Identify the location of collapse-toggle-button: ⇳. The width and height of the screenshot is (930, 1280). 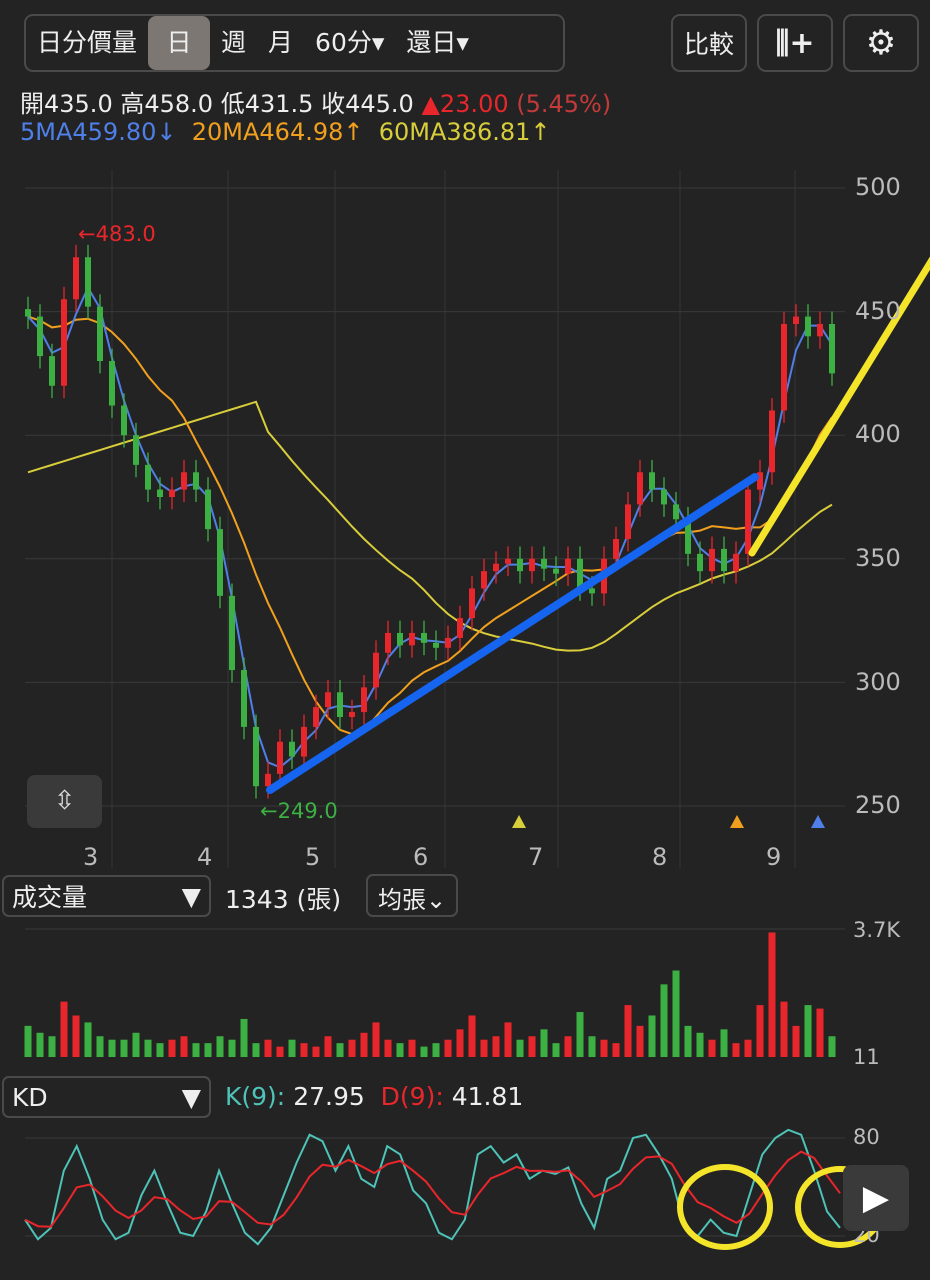
(64, 801).